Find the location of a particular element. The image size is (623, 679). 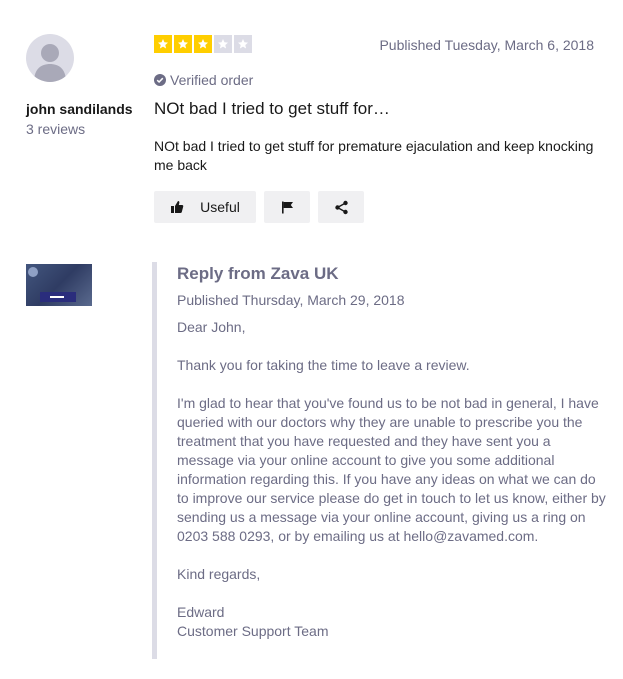

useful-button: Useful is located at coordinates (205, 207).